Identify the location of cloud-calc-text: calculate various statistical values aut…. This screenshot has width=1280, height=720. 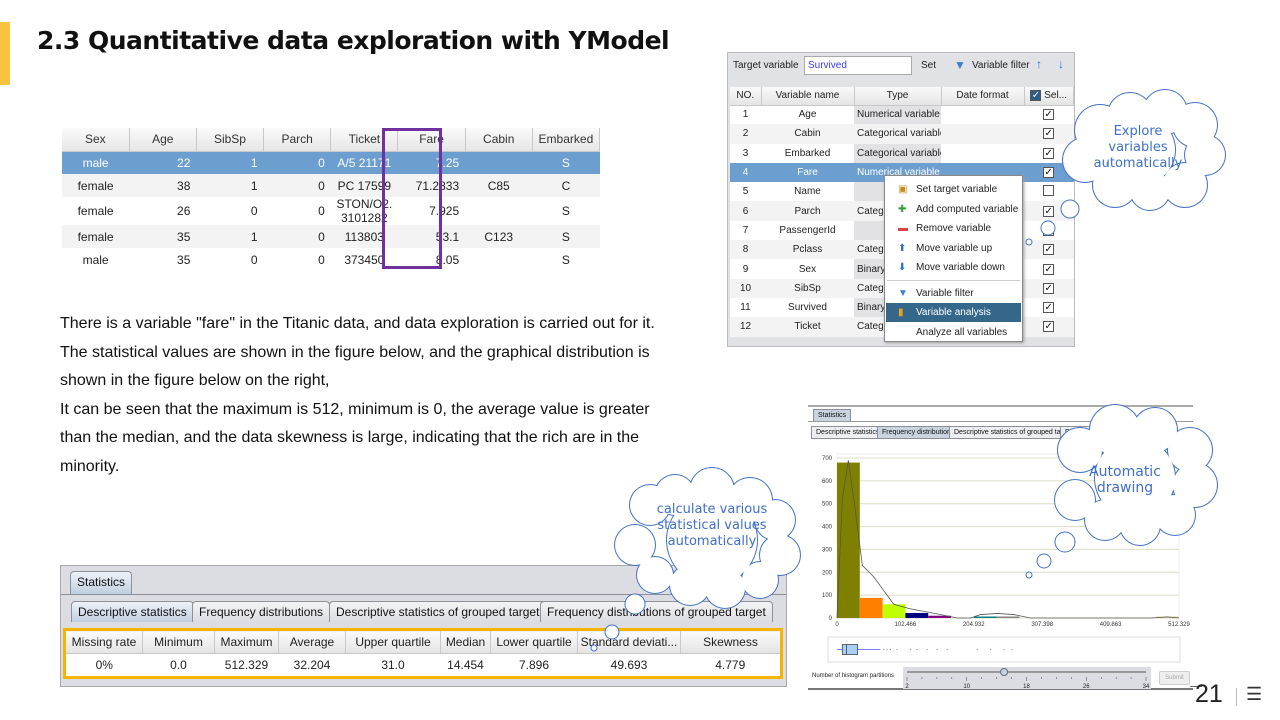
(712, 525).